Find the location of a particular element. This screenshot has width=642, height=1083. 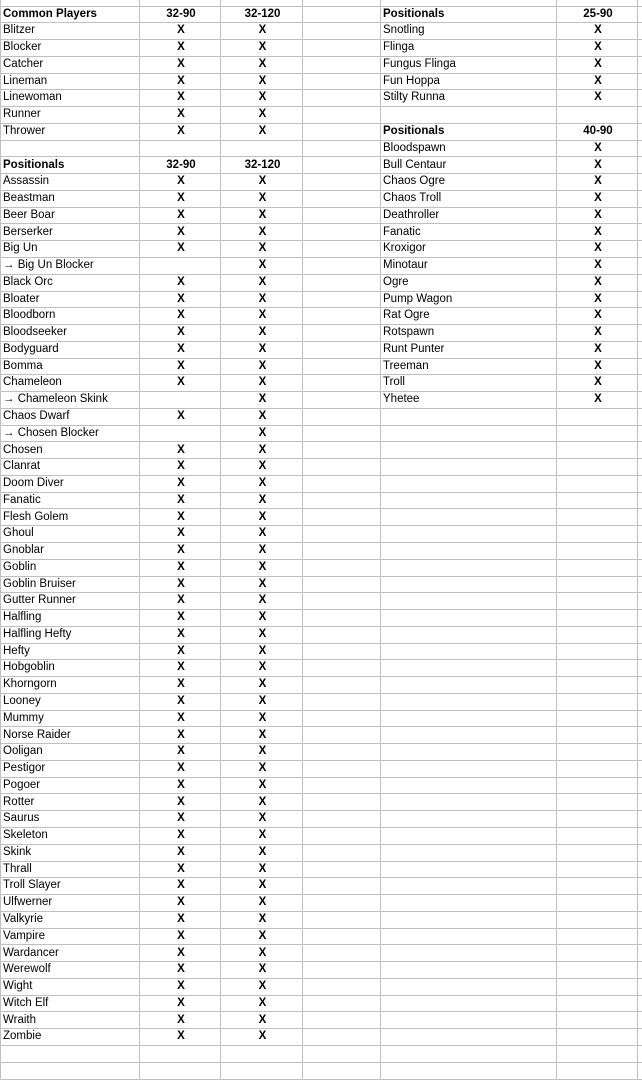

player-name: Runner is located at coordinates (70, 115).